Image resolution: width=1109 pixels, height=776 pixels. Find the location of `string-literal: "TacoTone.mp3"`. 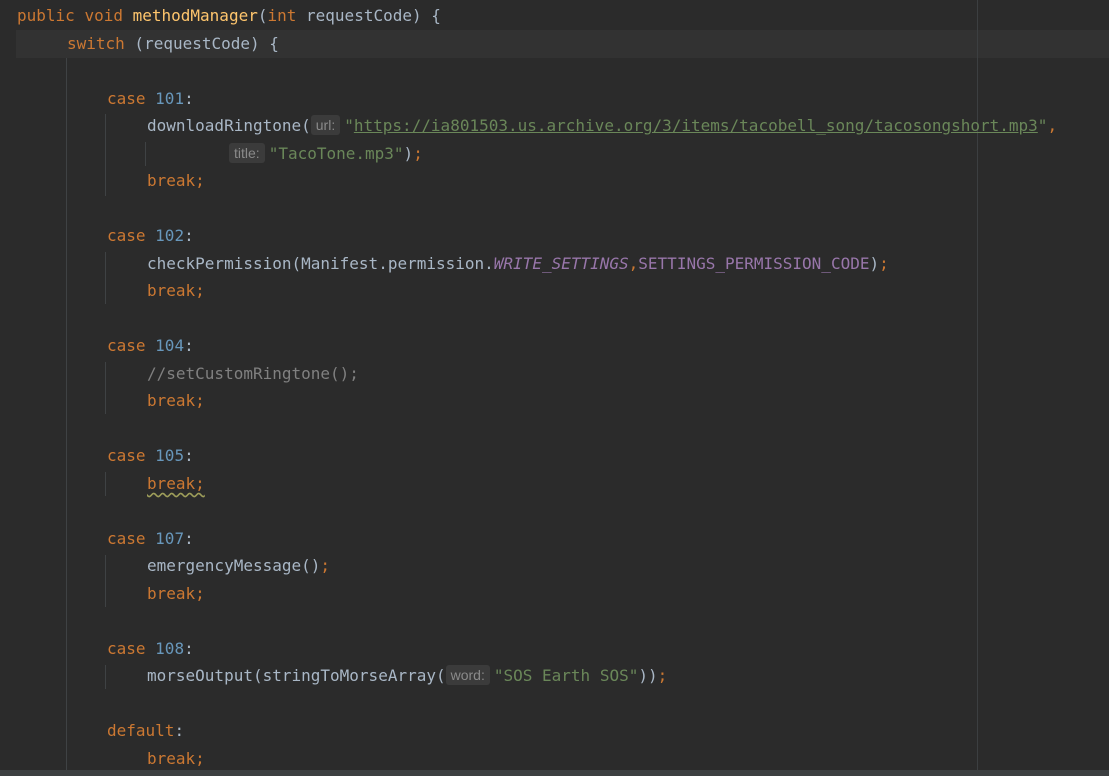

string-literal: "TacoTone.mp3" is located at coordinates (336, 153).